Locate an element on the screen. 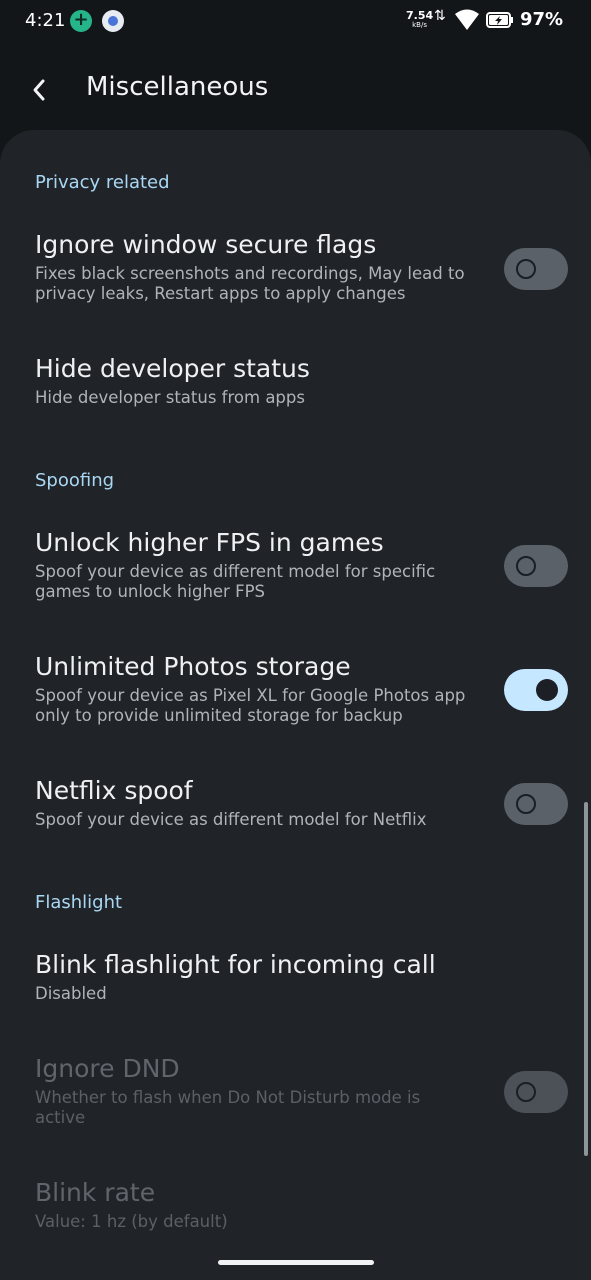 This screenshot has height=1280, width=591. wifi-icon is located at coordinates (467, 19).